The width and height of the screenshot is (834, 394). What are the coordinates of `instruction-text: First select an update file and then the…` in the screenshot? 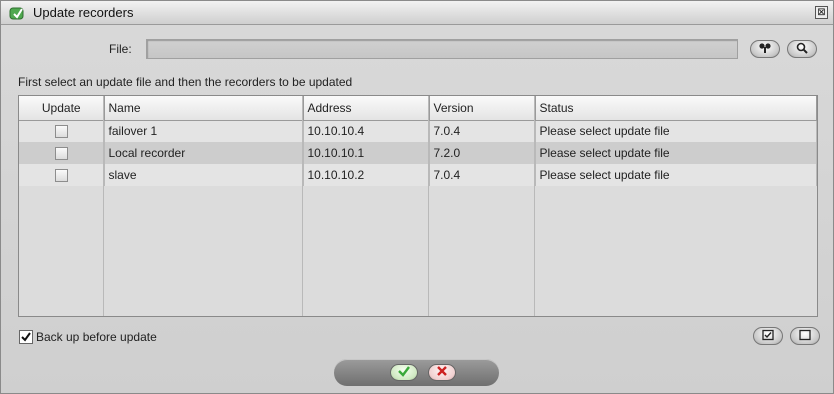 It's located at (185, 82).